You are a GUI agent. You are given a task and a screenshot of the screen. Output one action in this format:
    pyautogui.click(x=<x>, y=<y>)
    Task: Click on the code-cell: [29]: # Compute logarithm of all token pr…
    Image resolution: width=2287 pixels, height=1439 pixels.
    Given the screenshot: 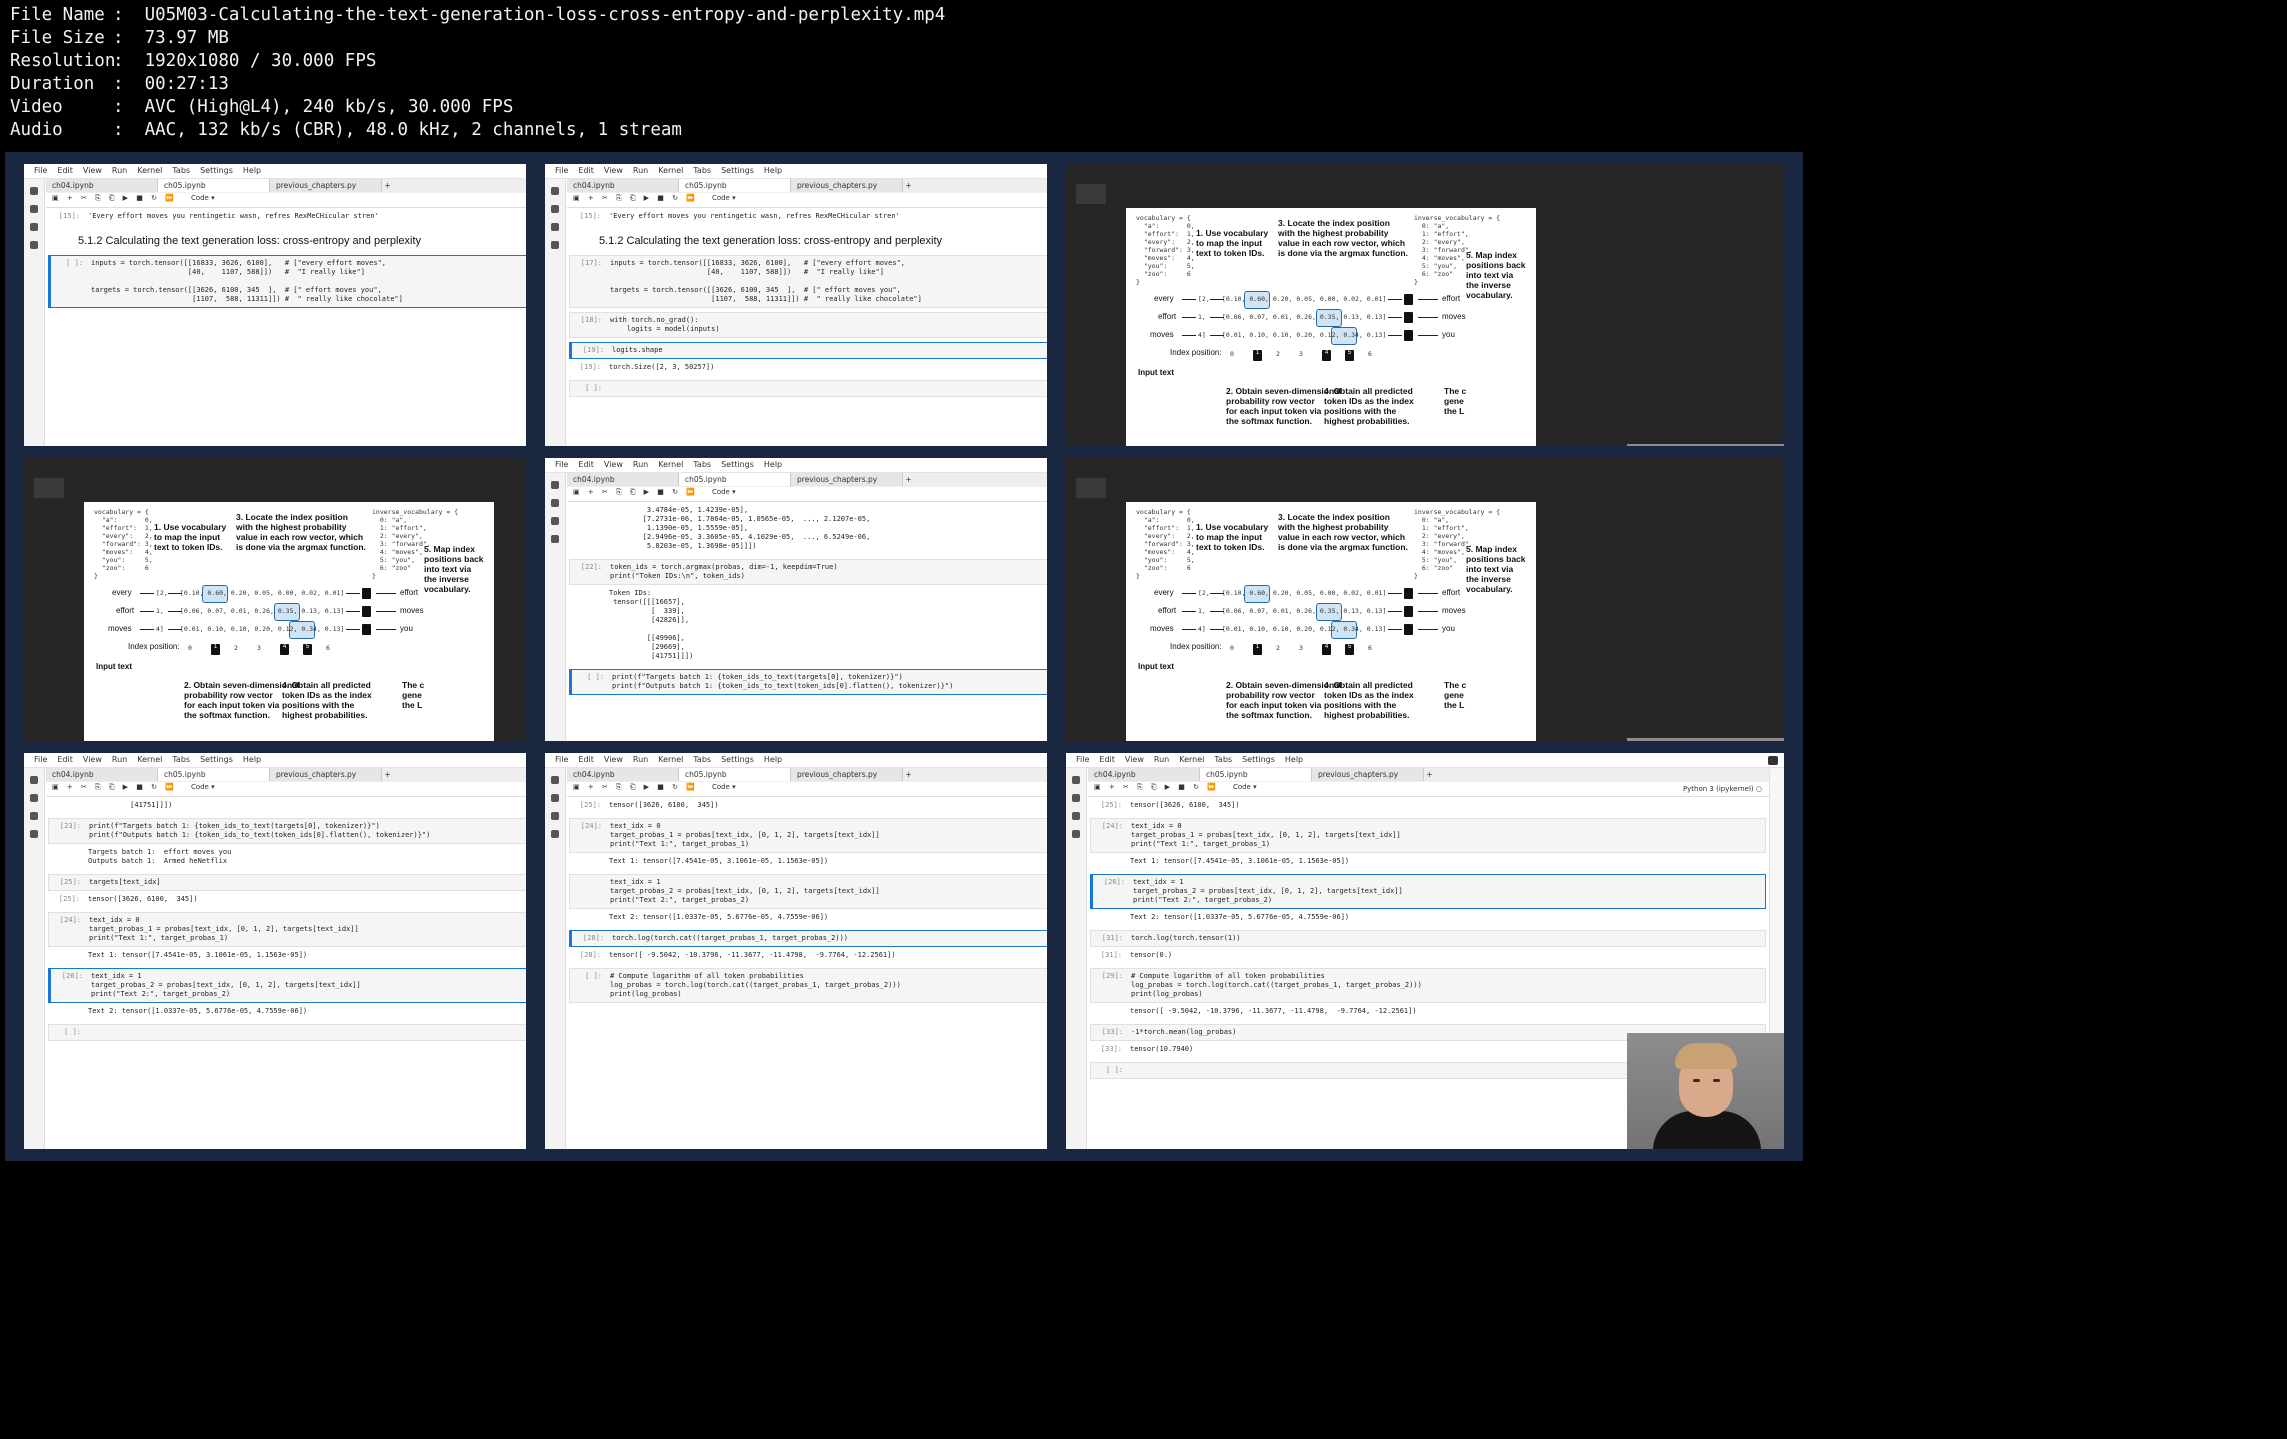 What is the action you would take?
    pyautogui.click(x=1428, y=985)
    